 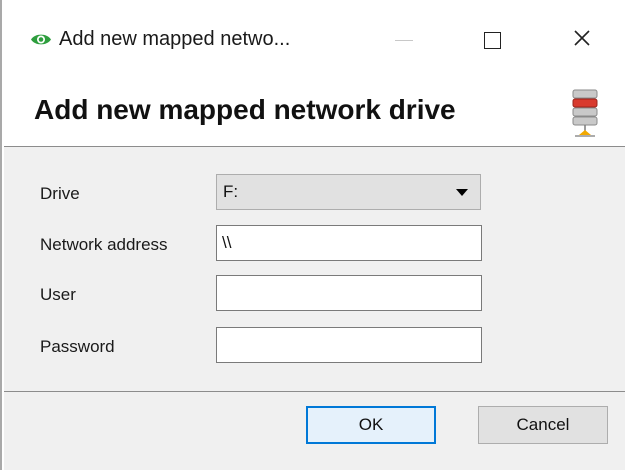 I want to click on password-label: Password, so click(x=77, y=346).